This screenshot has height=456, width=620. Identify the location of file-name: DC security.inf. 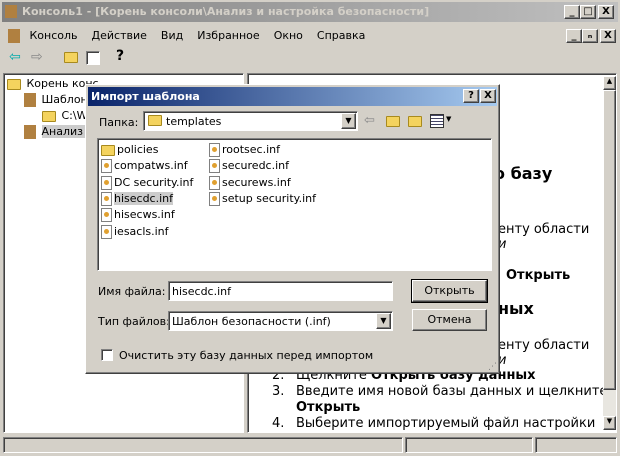
(154, 182).